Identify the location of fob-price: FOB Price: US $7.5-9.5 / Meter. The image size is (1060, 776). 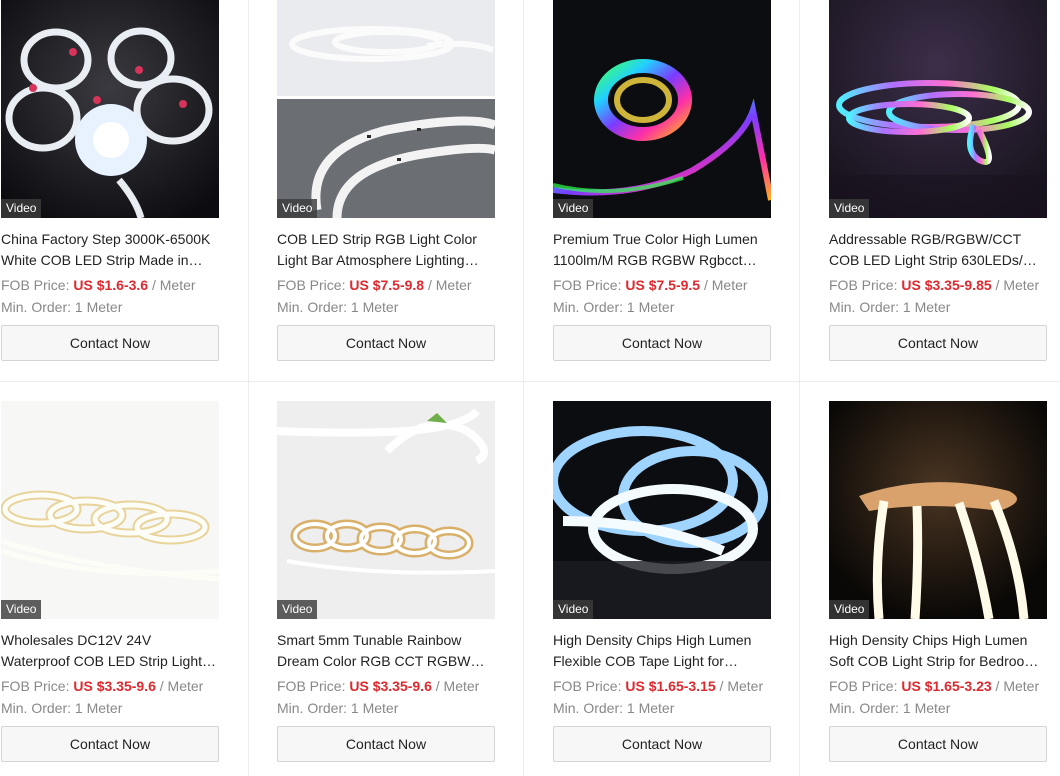
(662, 285).